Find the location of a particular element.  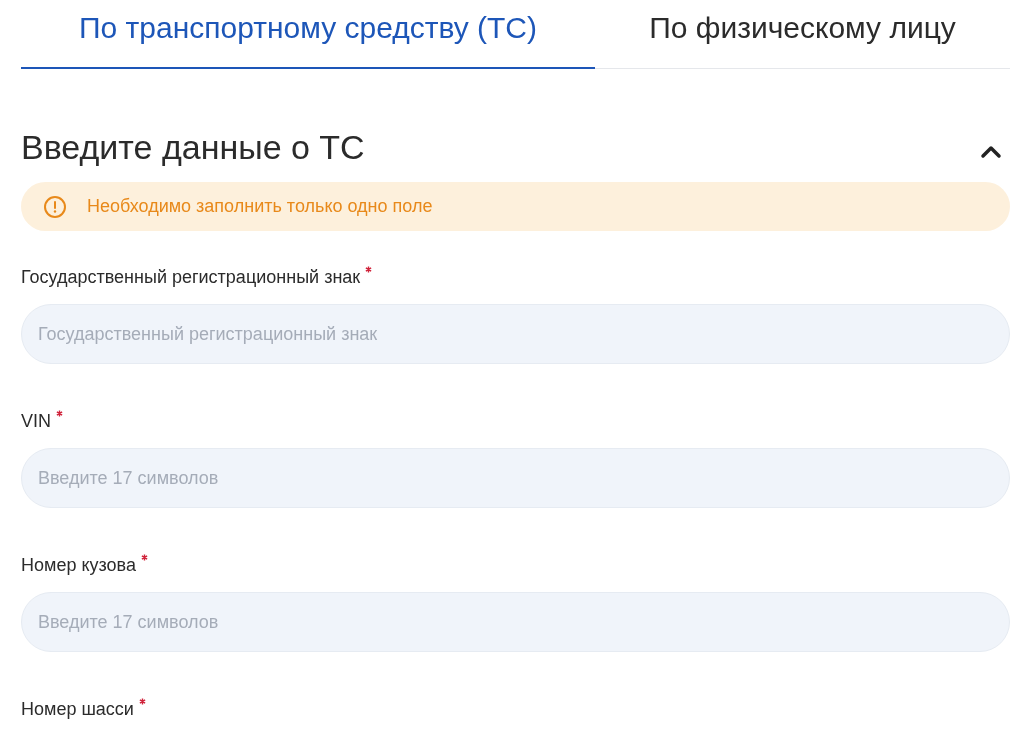

tab: По транспортному средству (ТС) is located at coordinates (308, 34).